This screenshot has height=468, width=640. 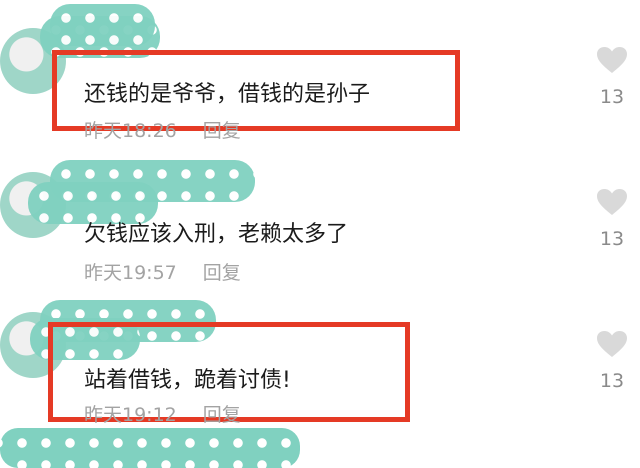 I want to click on comment-meta: 昨天19:57 回复, so click(x=162, y=271).